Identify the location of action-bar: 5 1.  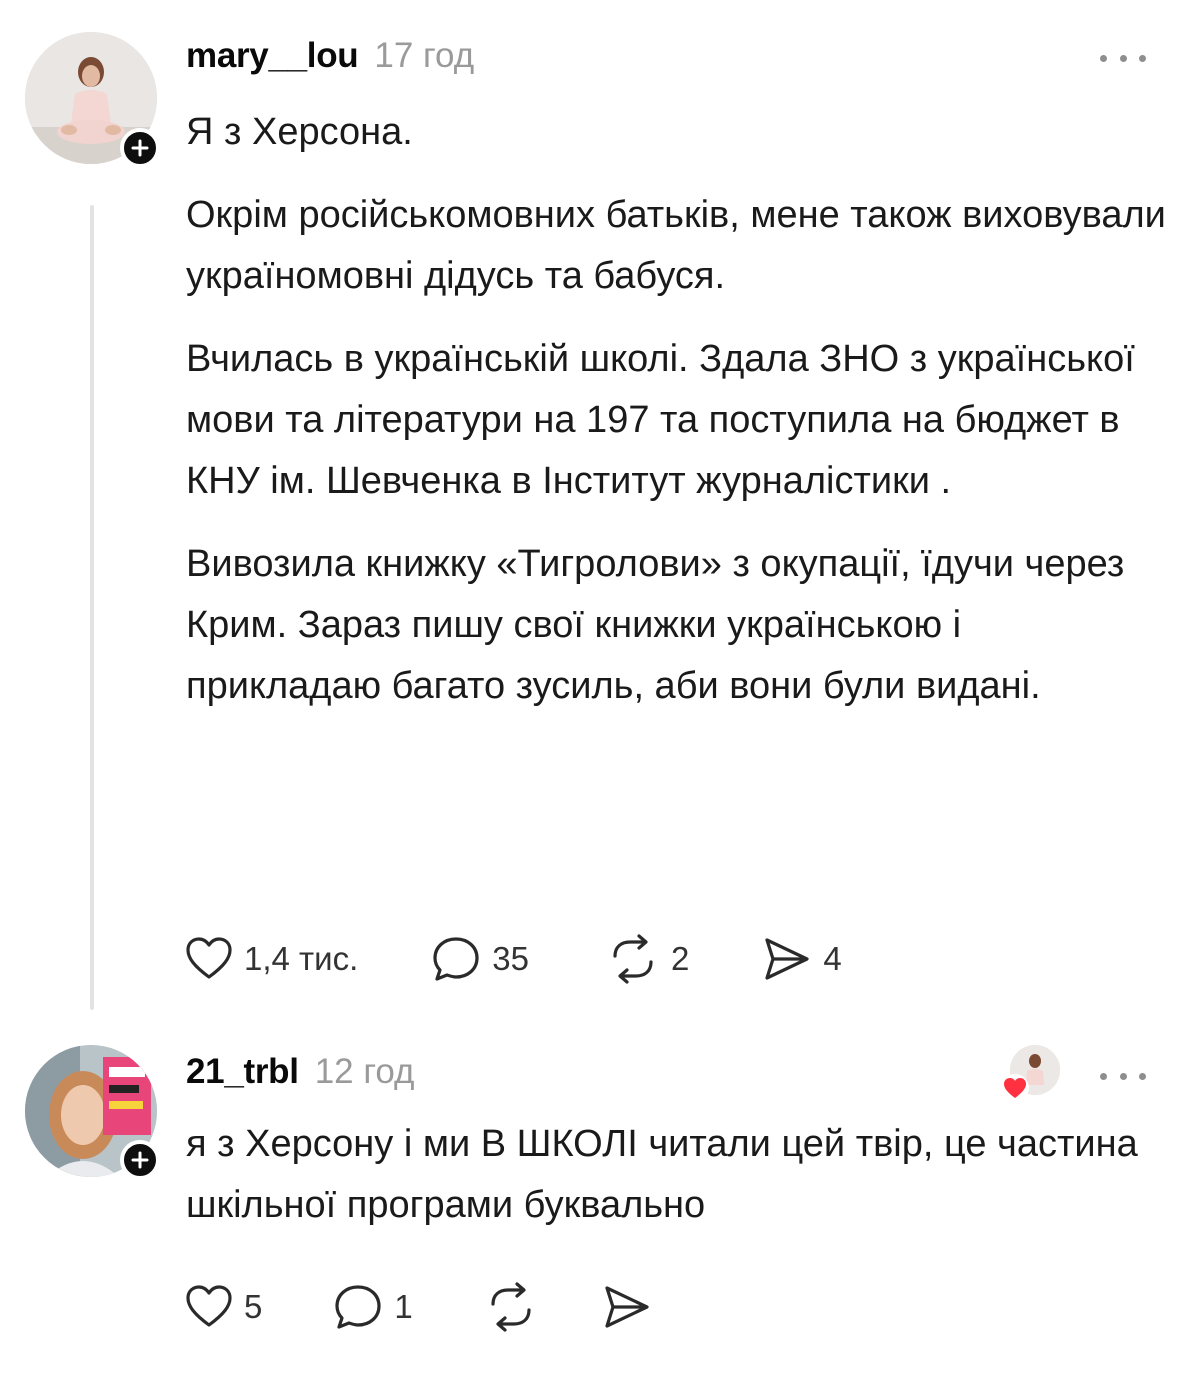
(418, 1307).